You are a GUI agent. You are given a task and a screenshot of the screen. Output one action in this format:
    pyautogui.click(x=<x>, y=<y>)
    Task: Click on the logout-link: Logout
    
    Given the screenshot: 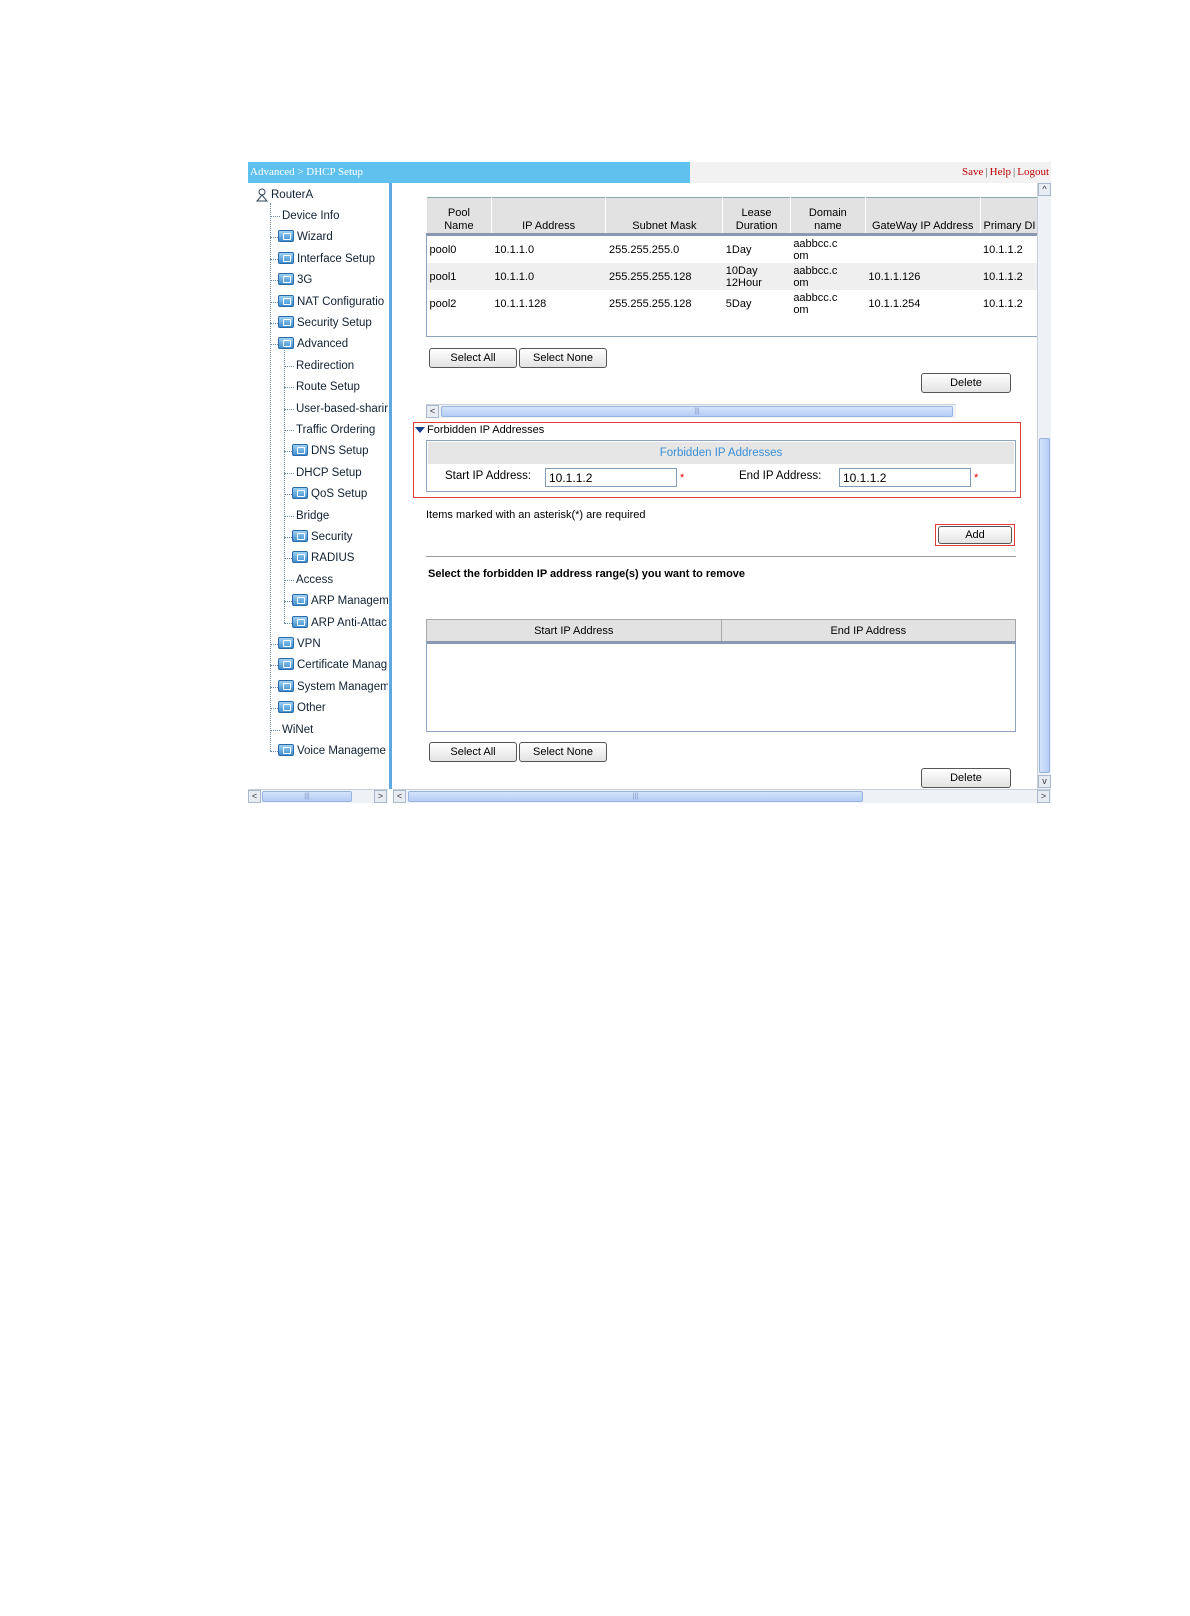 What is the action you would take?
    pyautogui.click(x=1033, y=172)
    